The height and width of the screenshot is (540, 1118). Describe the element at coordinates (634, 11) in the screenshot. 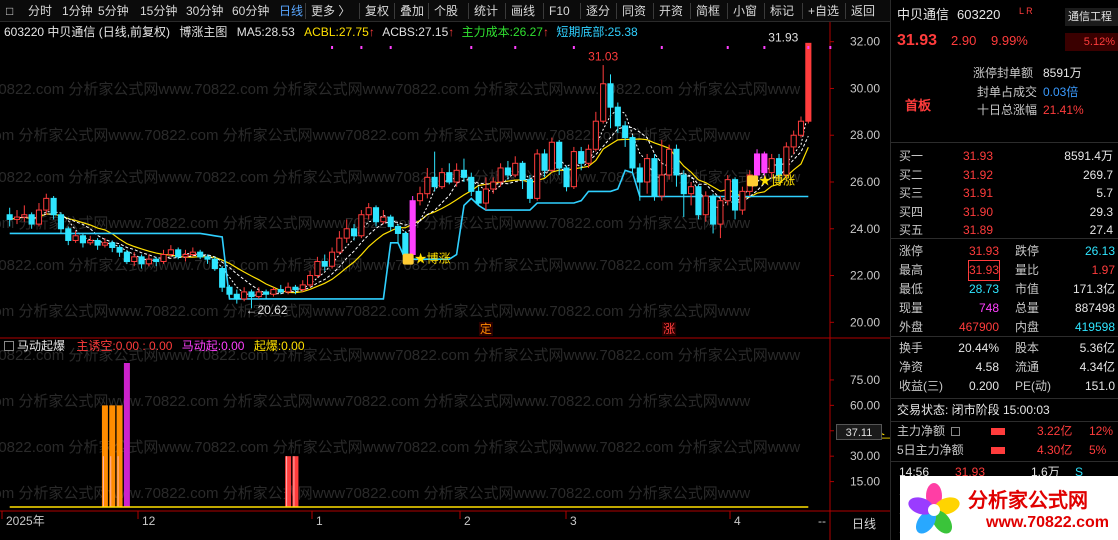

I see `toolbar-item-15: 同资` at that location.